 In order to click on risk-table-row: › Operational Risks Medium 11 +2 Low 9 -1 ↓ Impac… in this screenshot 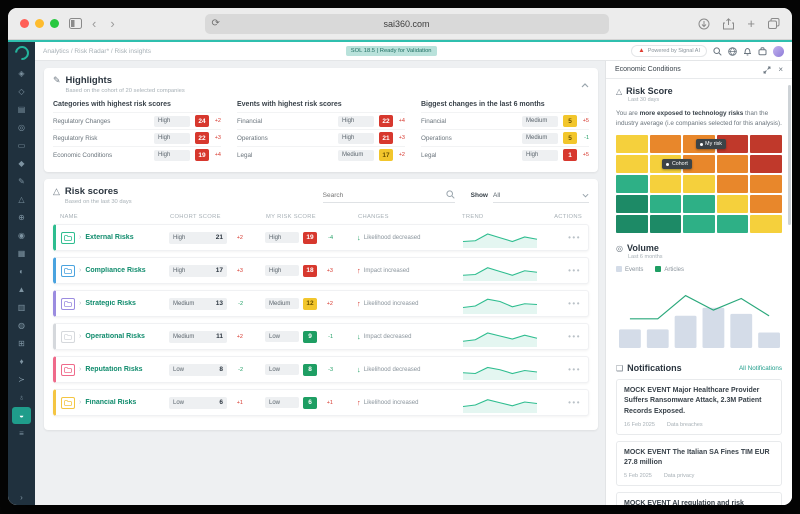, I will do `click(321, 336)`.